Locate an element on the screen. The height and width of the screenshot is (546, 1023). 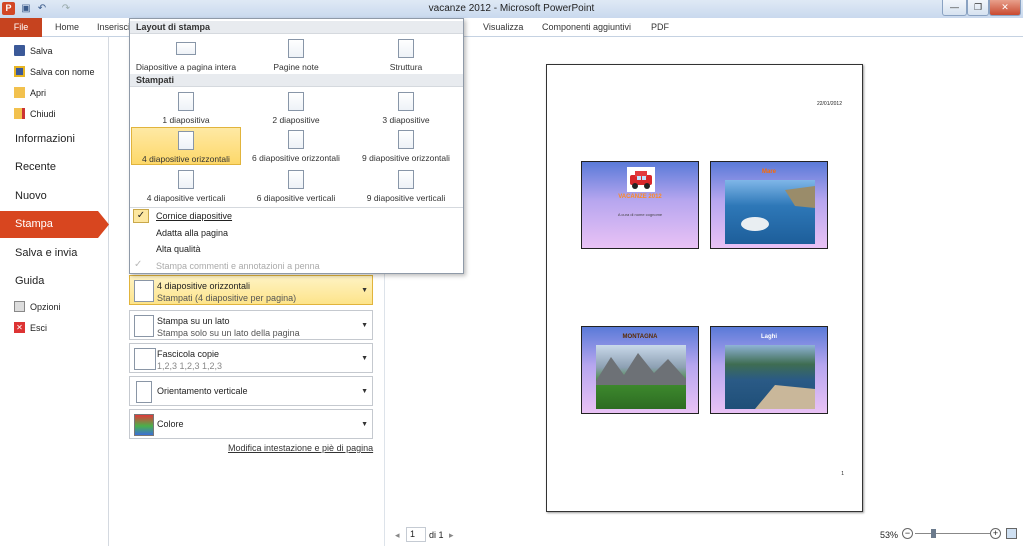
collate-icon is located at coordinates (145, 359).